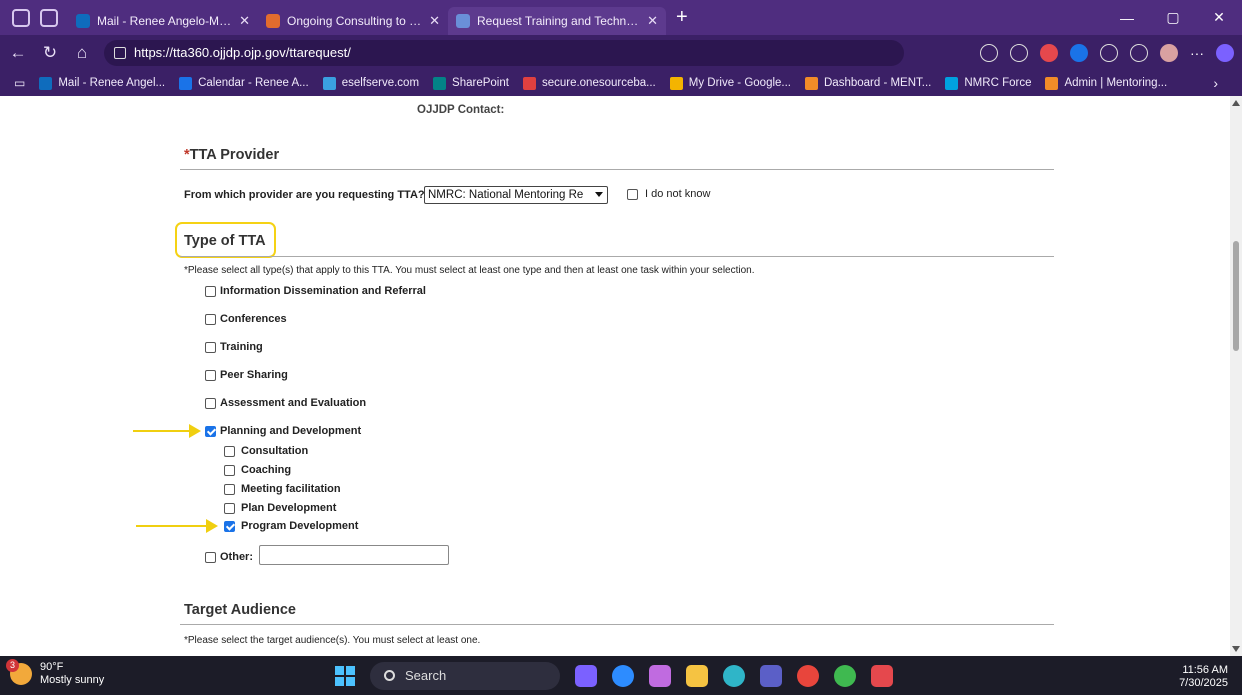  I want to click on task-meeting-facilitation: Meeting facilitation, so click(282, 489).